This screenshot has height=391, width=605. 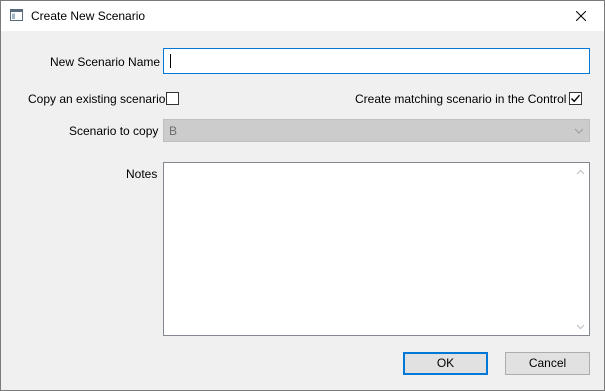 I want to click on create-matching-label: Create matching scenario in the Control, so click(x=461, y=99).